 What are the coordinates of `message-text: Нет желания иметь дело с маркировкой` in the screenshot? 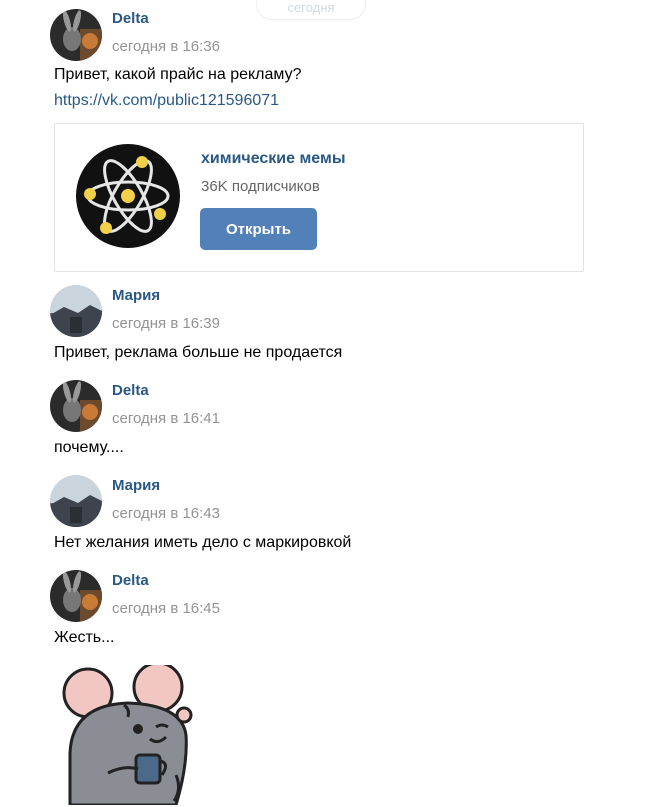 It's located at (203, 542).